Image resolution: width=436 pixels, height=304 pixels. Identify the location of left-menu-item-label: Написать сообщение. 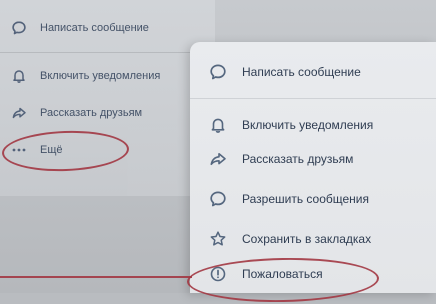
(94, 28).